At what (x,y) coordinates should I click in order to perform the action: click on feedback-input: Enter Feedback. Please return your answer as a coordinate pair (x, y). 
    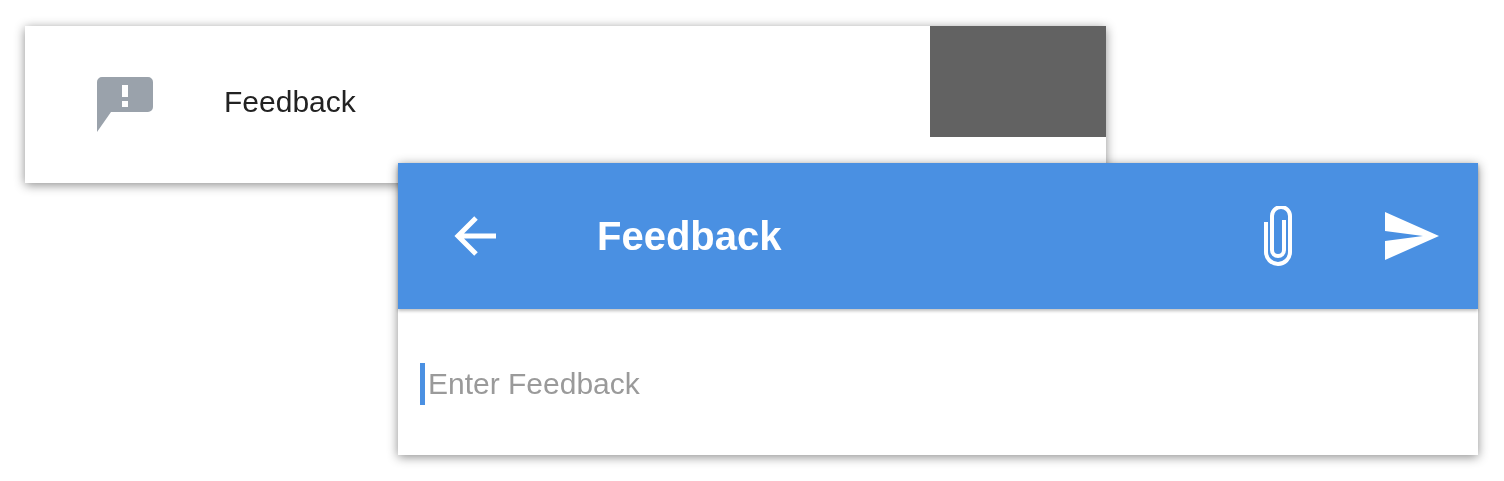
    Looking at the image, I should click on (728, 384).